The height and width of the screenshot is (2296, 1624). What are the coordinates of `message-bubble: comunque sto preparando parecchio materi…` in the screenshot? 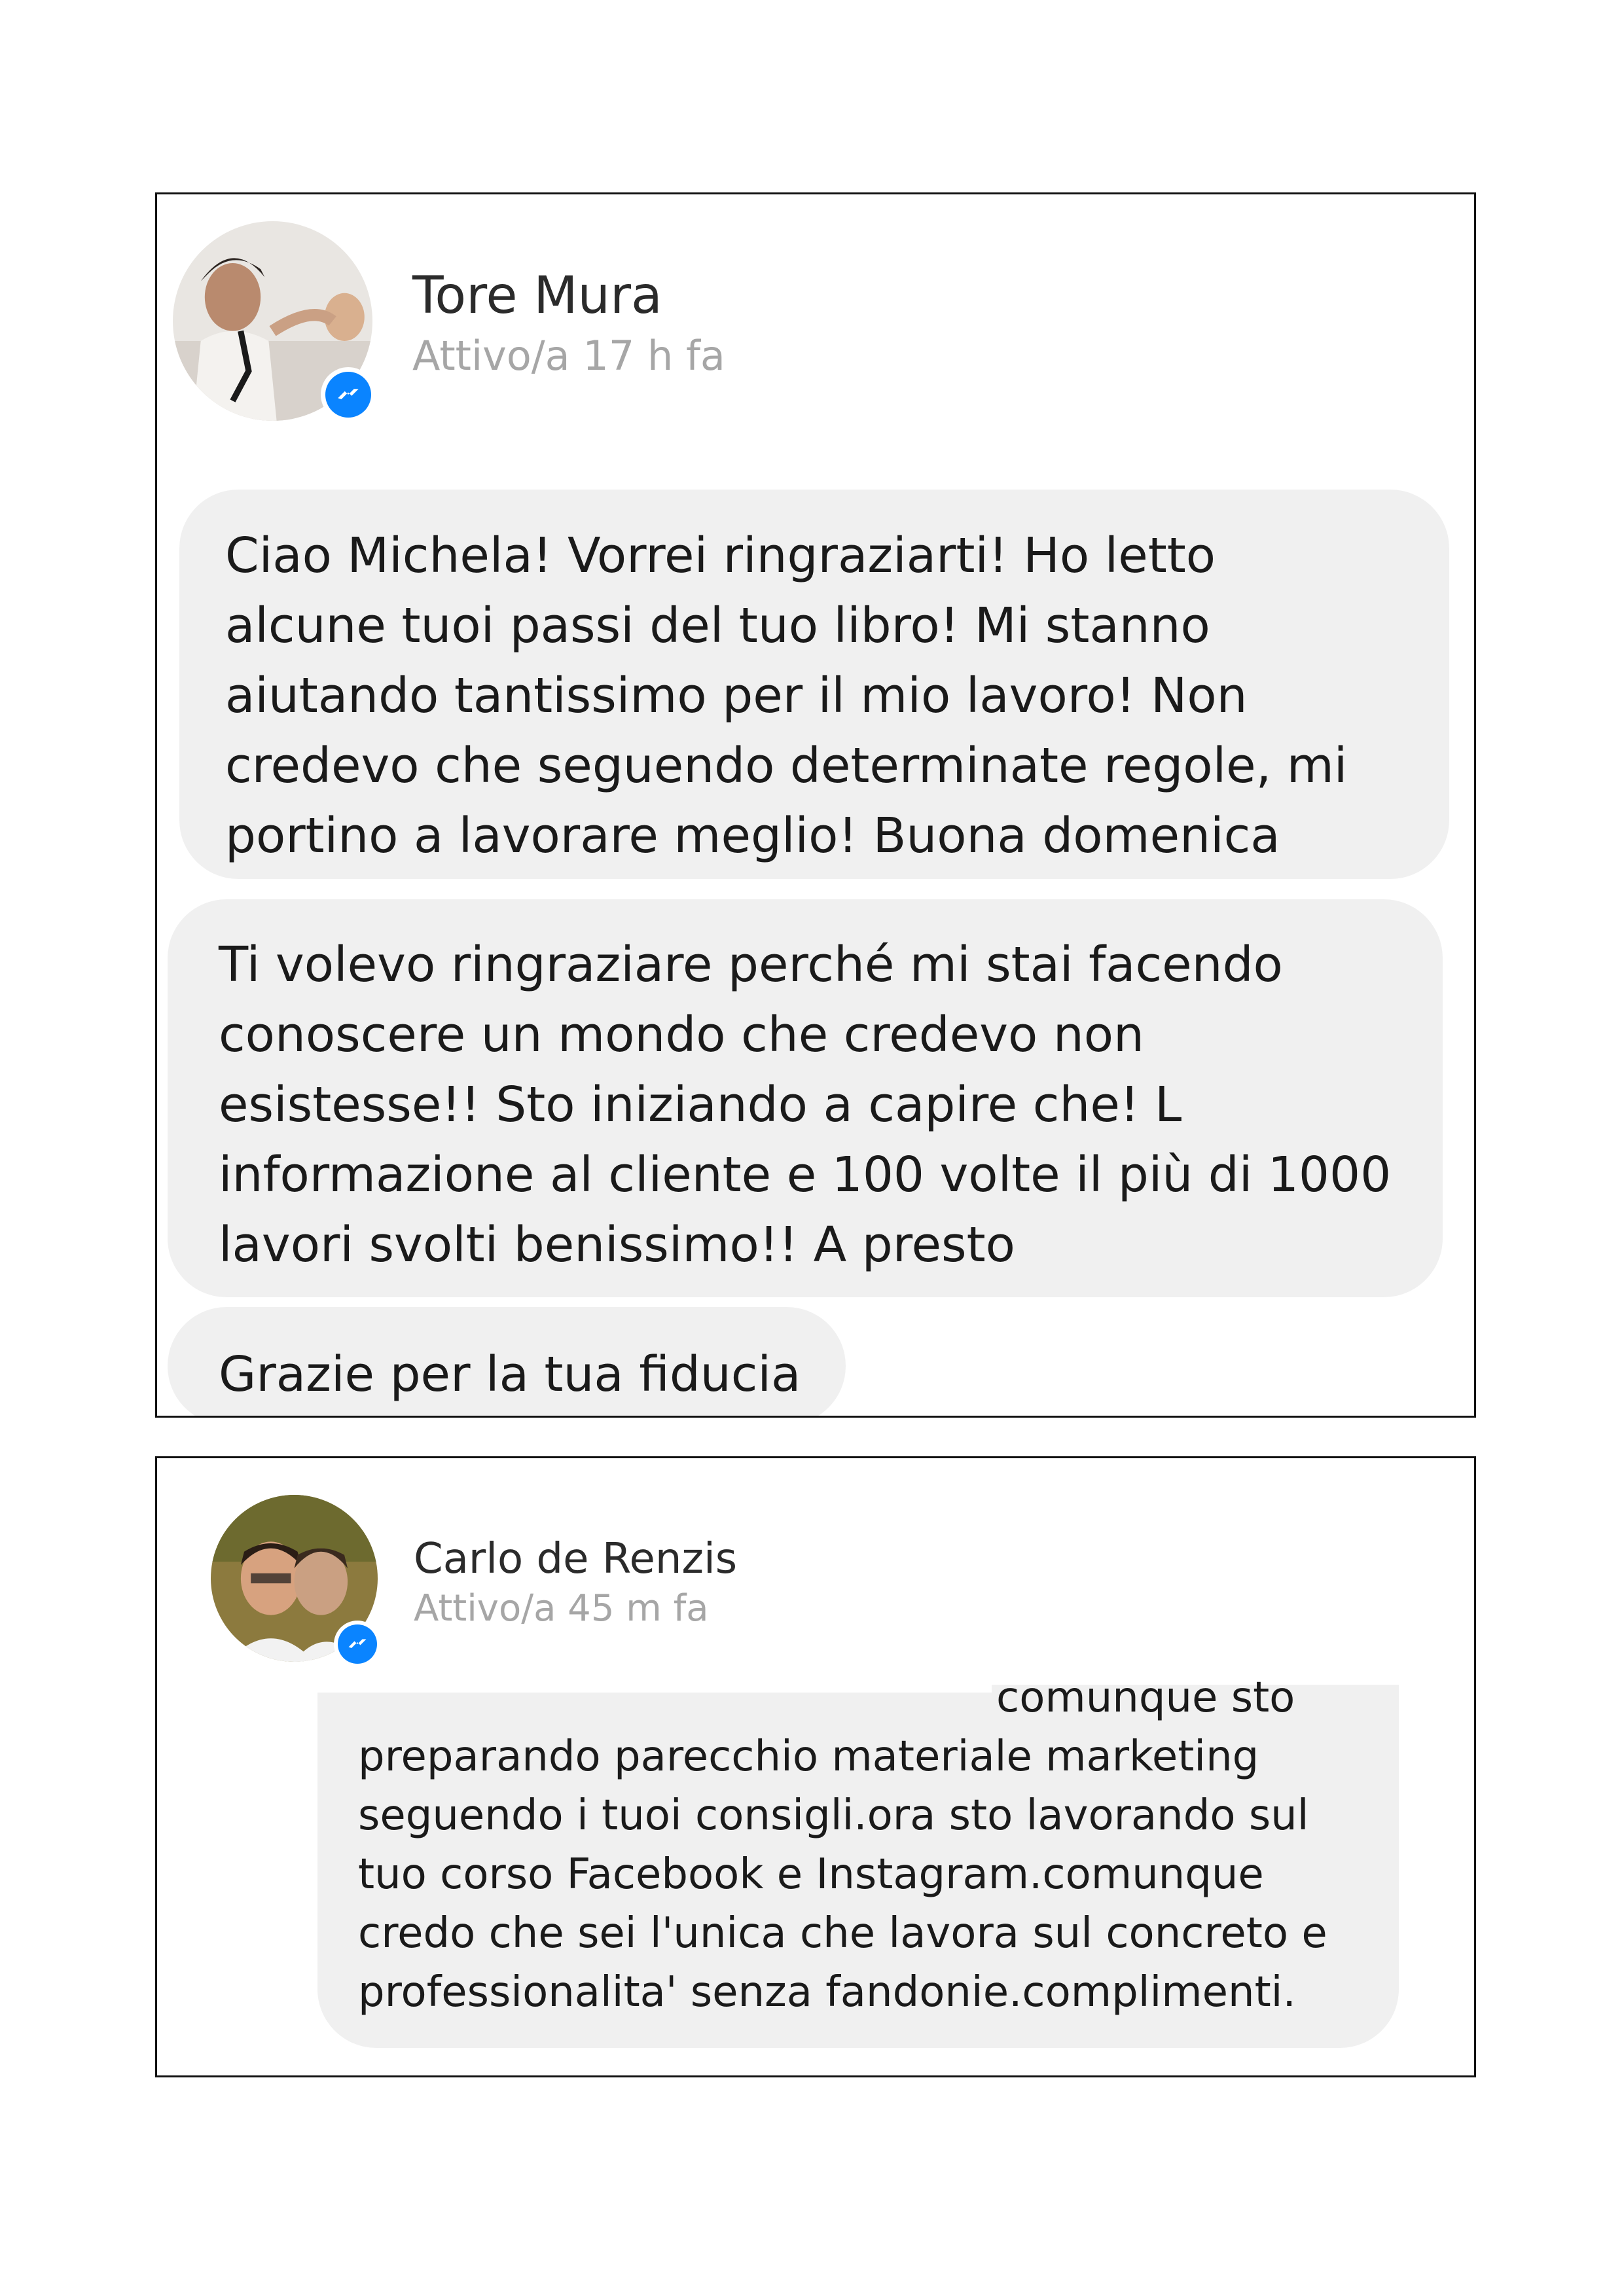 It's located at (858, 1861).